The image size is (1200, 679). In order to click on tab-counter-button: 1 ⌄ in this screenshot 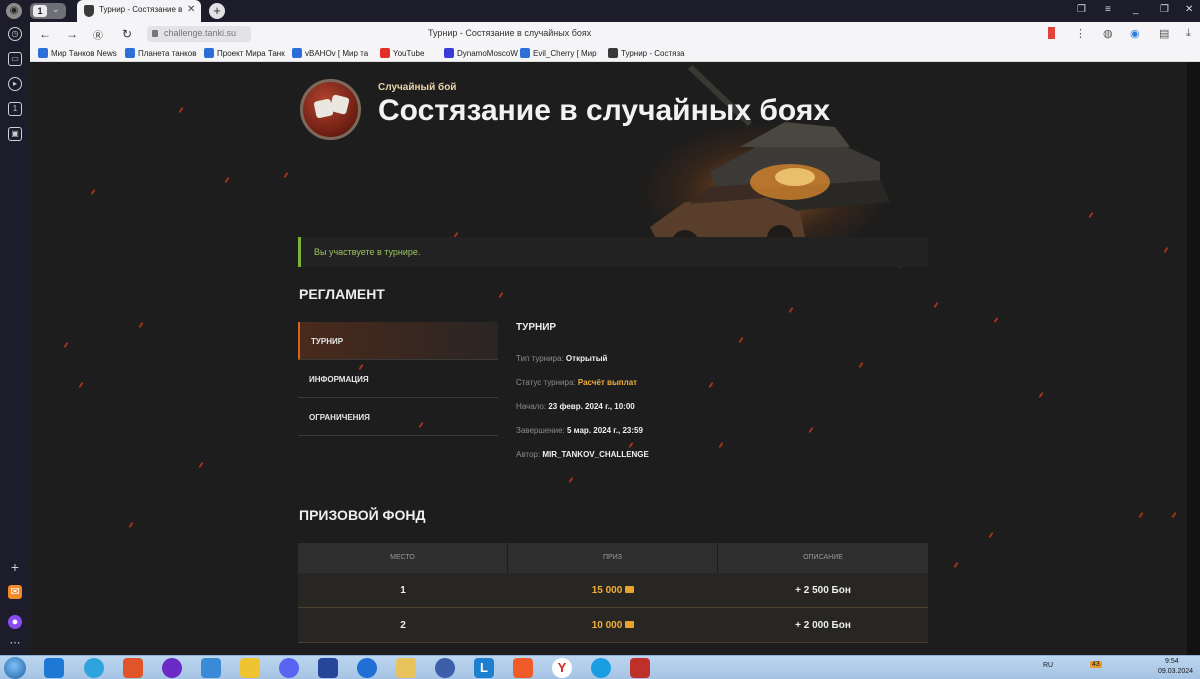, I will do `click(48, 11)`.